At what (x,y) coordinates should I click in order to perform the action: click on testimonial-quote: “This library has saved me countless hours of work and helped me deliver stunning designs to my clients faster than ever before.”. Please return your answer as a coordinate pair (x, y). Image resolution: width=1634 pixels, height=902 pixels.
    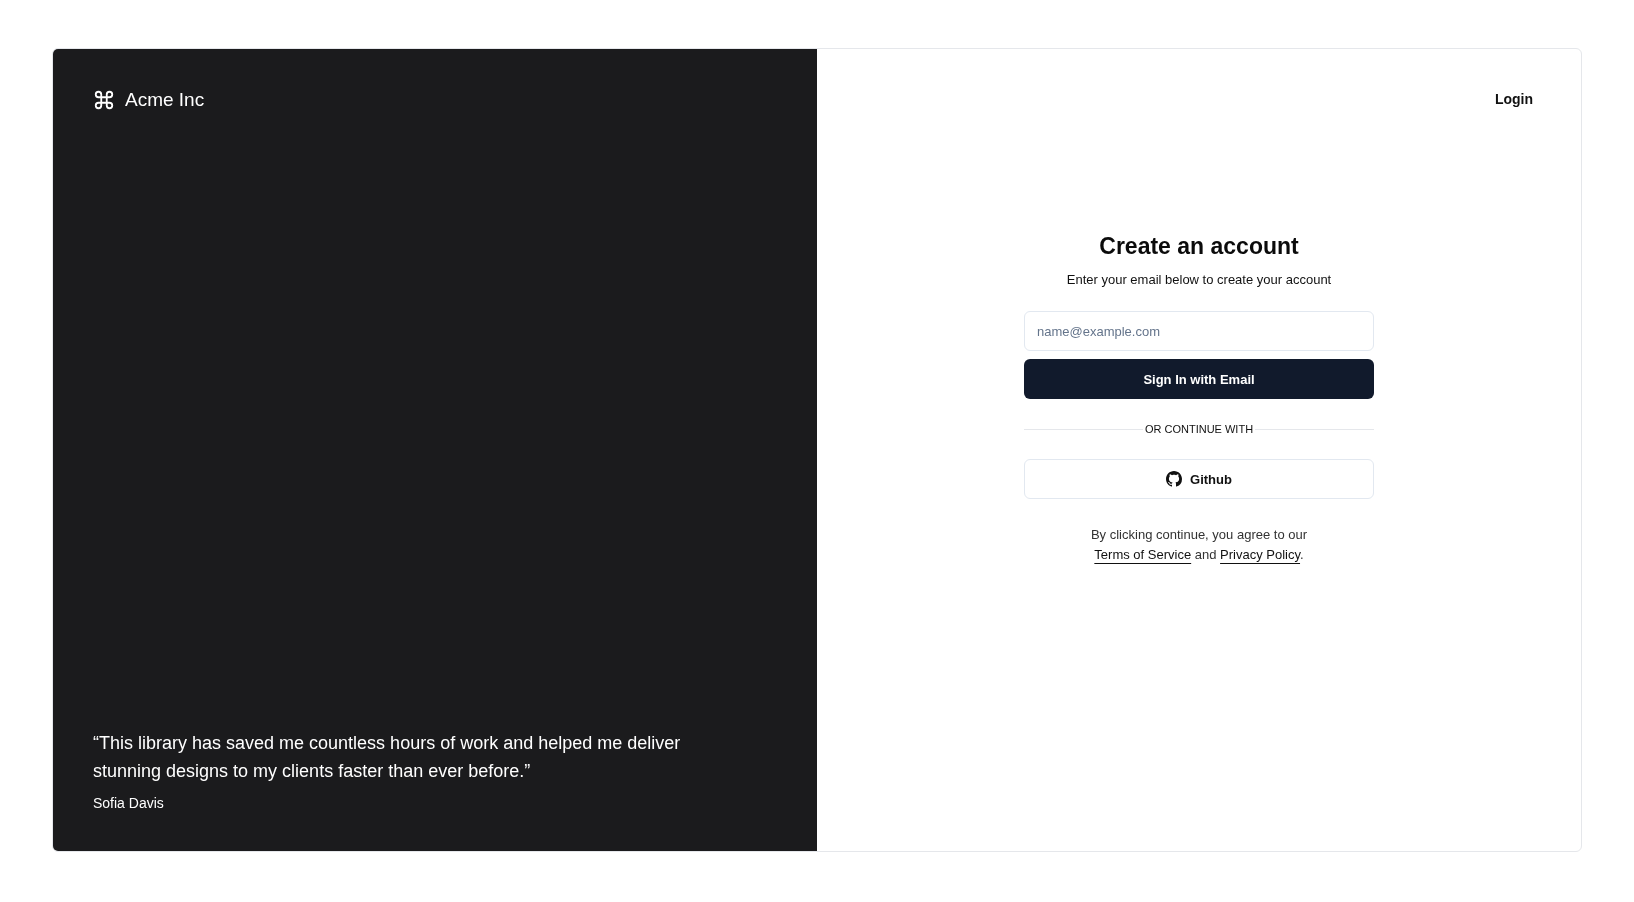
    Looking at the image, I should click on (387, 757).